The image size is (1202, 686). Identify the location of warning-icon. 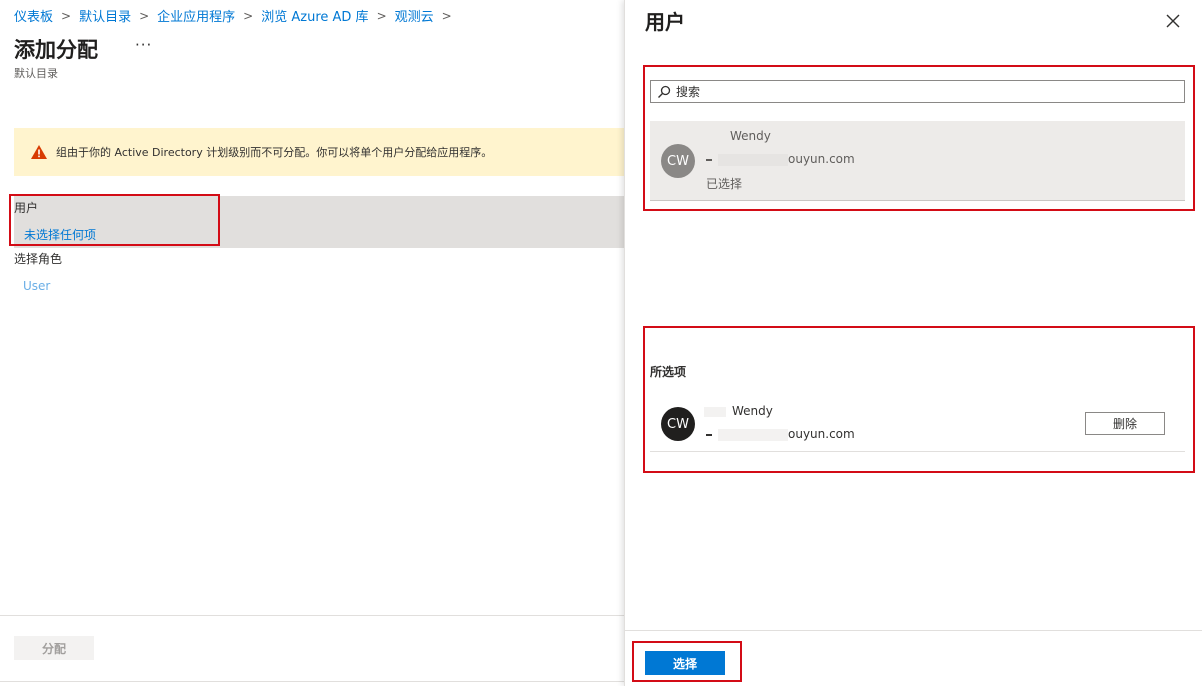
(39, 152).